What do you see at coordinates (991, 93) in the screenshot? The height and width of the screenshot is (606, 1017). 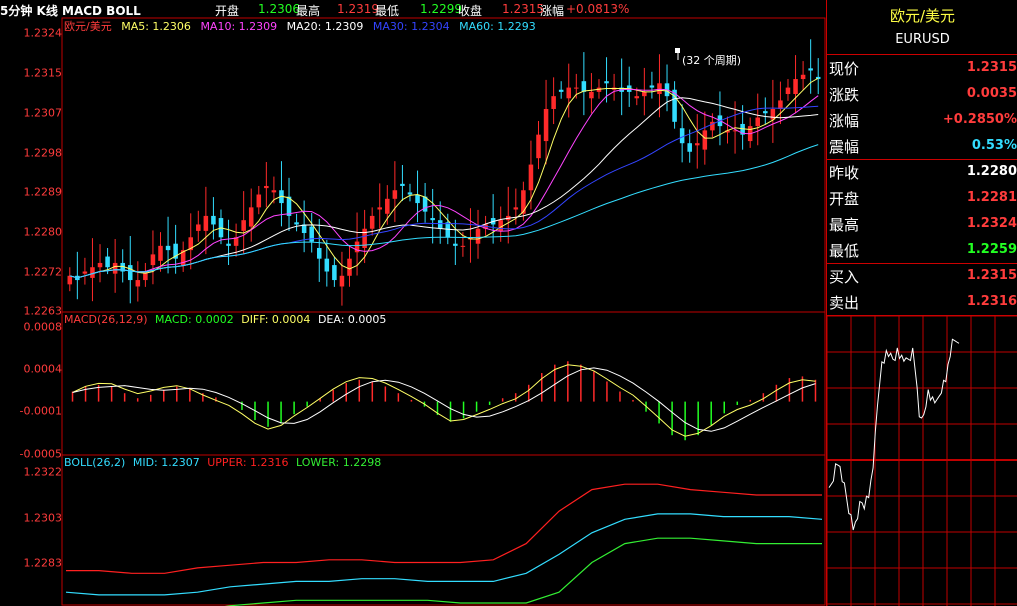 I see `quote-value: 0.0035` at bounding box center [991, 93].